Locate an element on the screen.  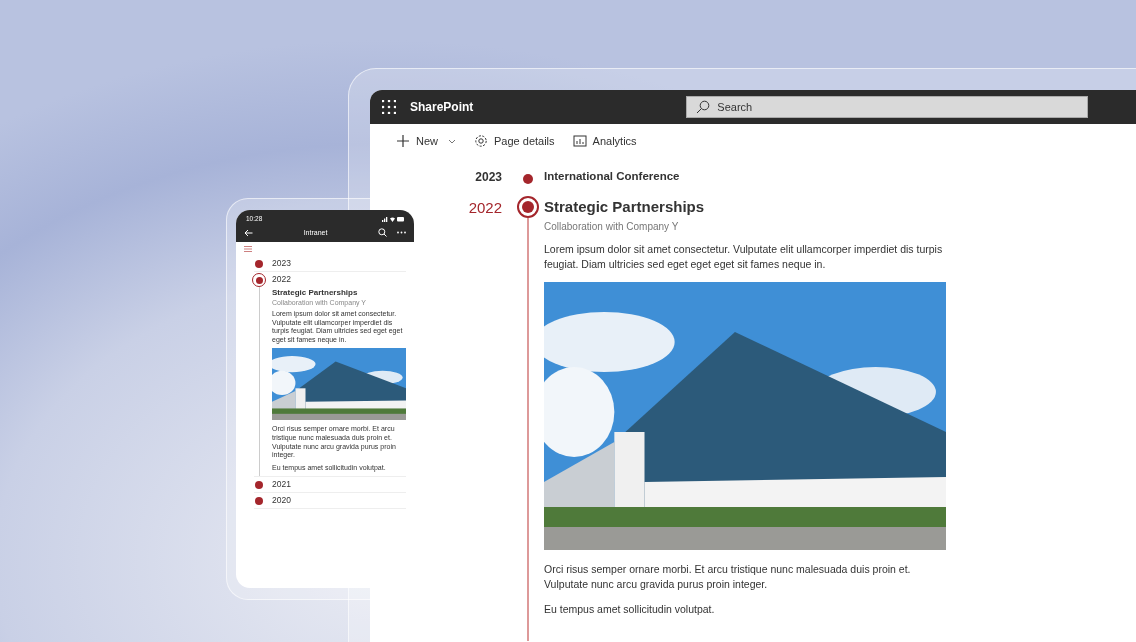
paragraph: Eu tempus amet sollicitudin volutpat. is located at coordinates (630, 609).